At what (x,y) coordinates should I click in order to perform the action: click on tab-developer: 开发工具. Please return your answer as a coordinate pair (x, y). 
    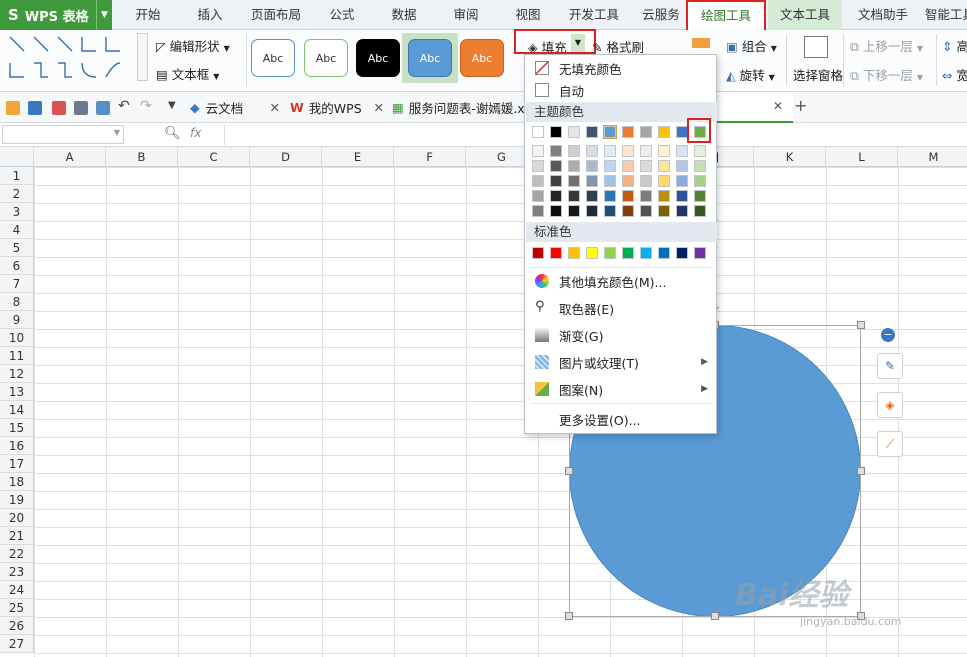
    Looking at the image, I should click on (594, 15).